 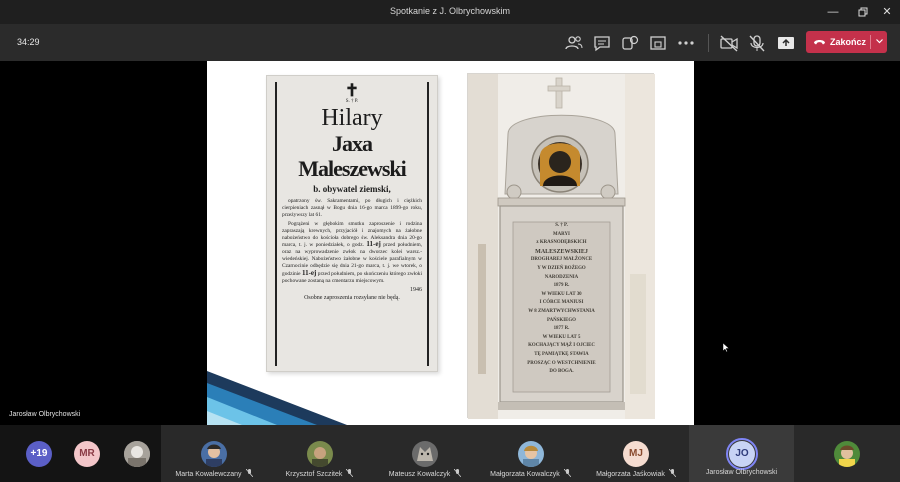 What do you see at coordinates (658, 43) in the screenshot?
I see `rooms-icon` at bounding box center [658, 43].